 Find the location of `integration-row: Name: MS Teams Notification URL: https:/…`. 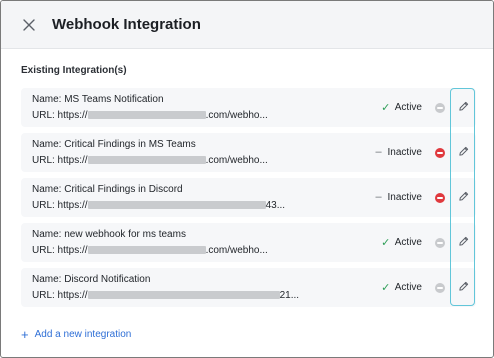

integration-row: Name: MS Teams Notification URL: https:/… is located at coordinates (248, 107).